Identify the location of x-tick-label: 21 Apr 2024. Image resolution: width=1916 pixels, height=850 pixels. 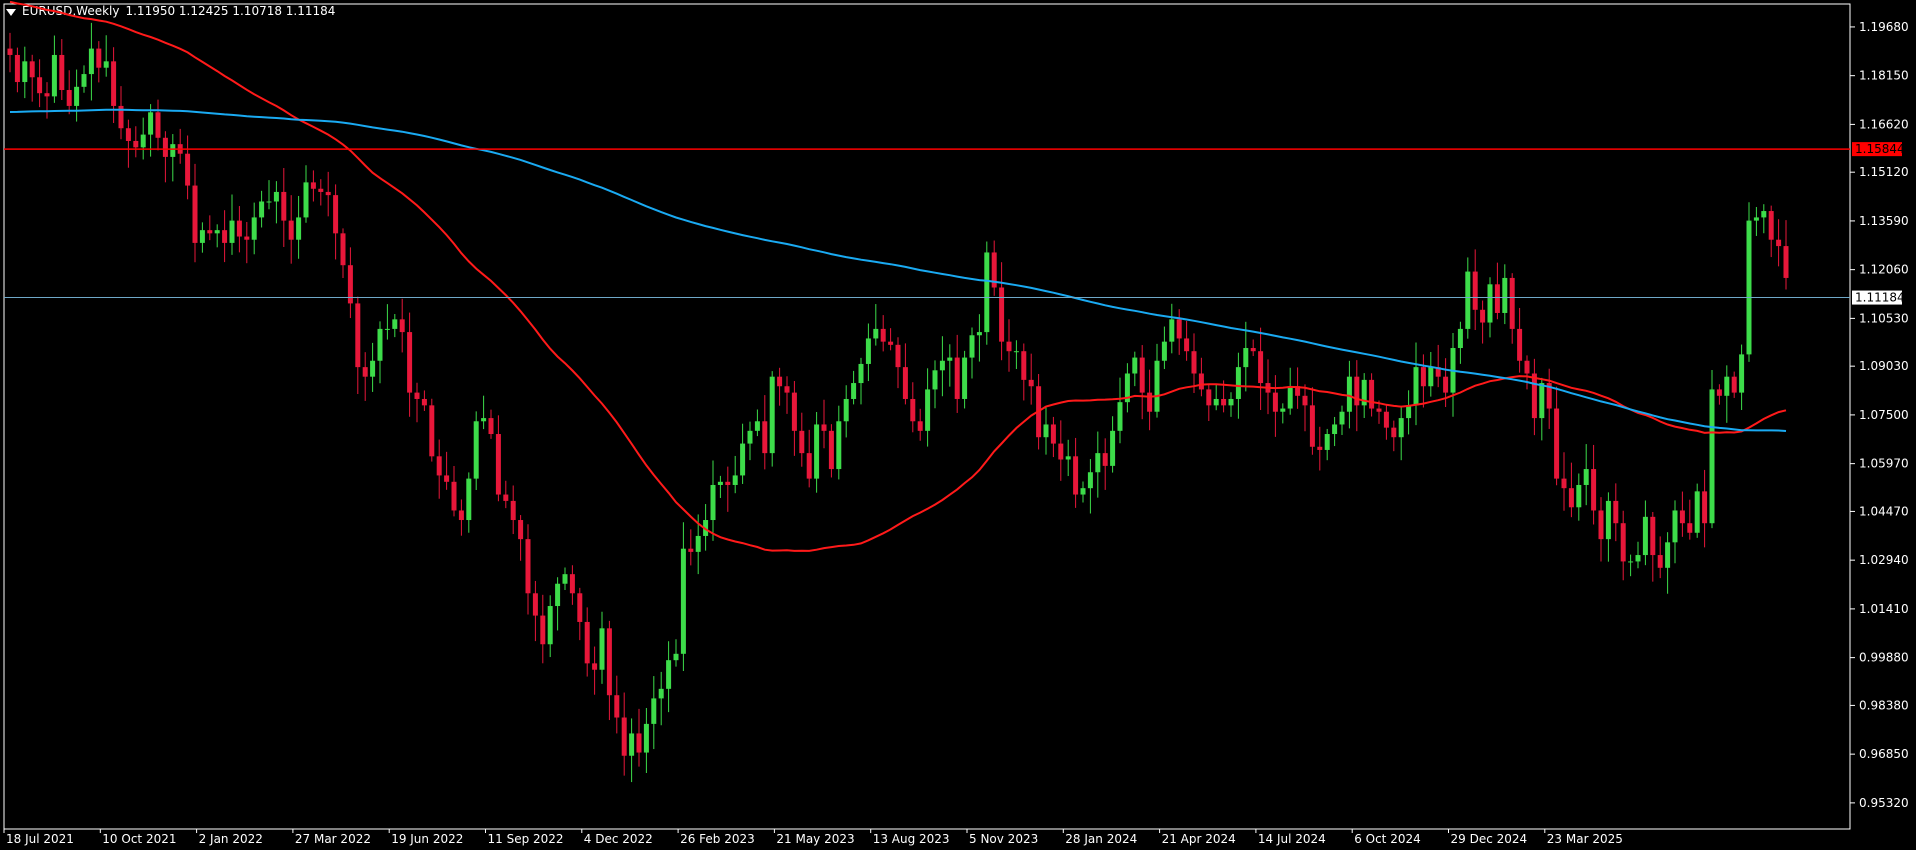
(1199, 839).